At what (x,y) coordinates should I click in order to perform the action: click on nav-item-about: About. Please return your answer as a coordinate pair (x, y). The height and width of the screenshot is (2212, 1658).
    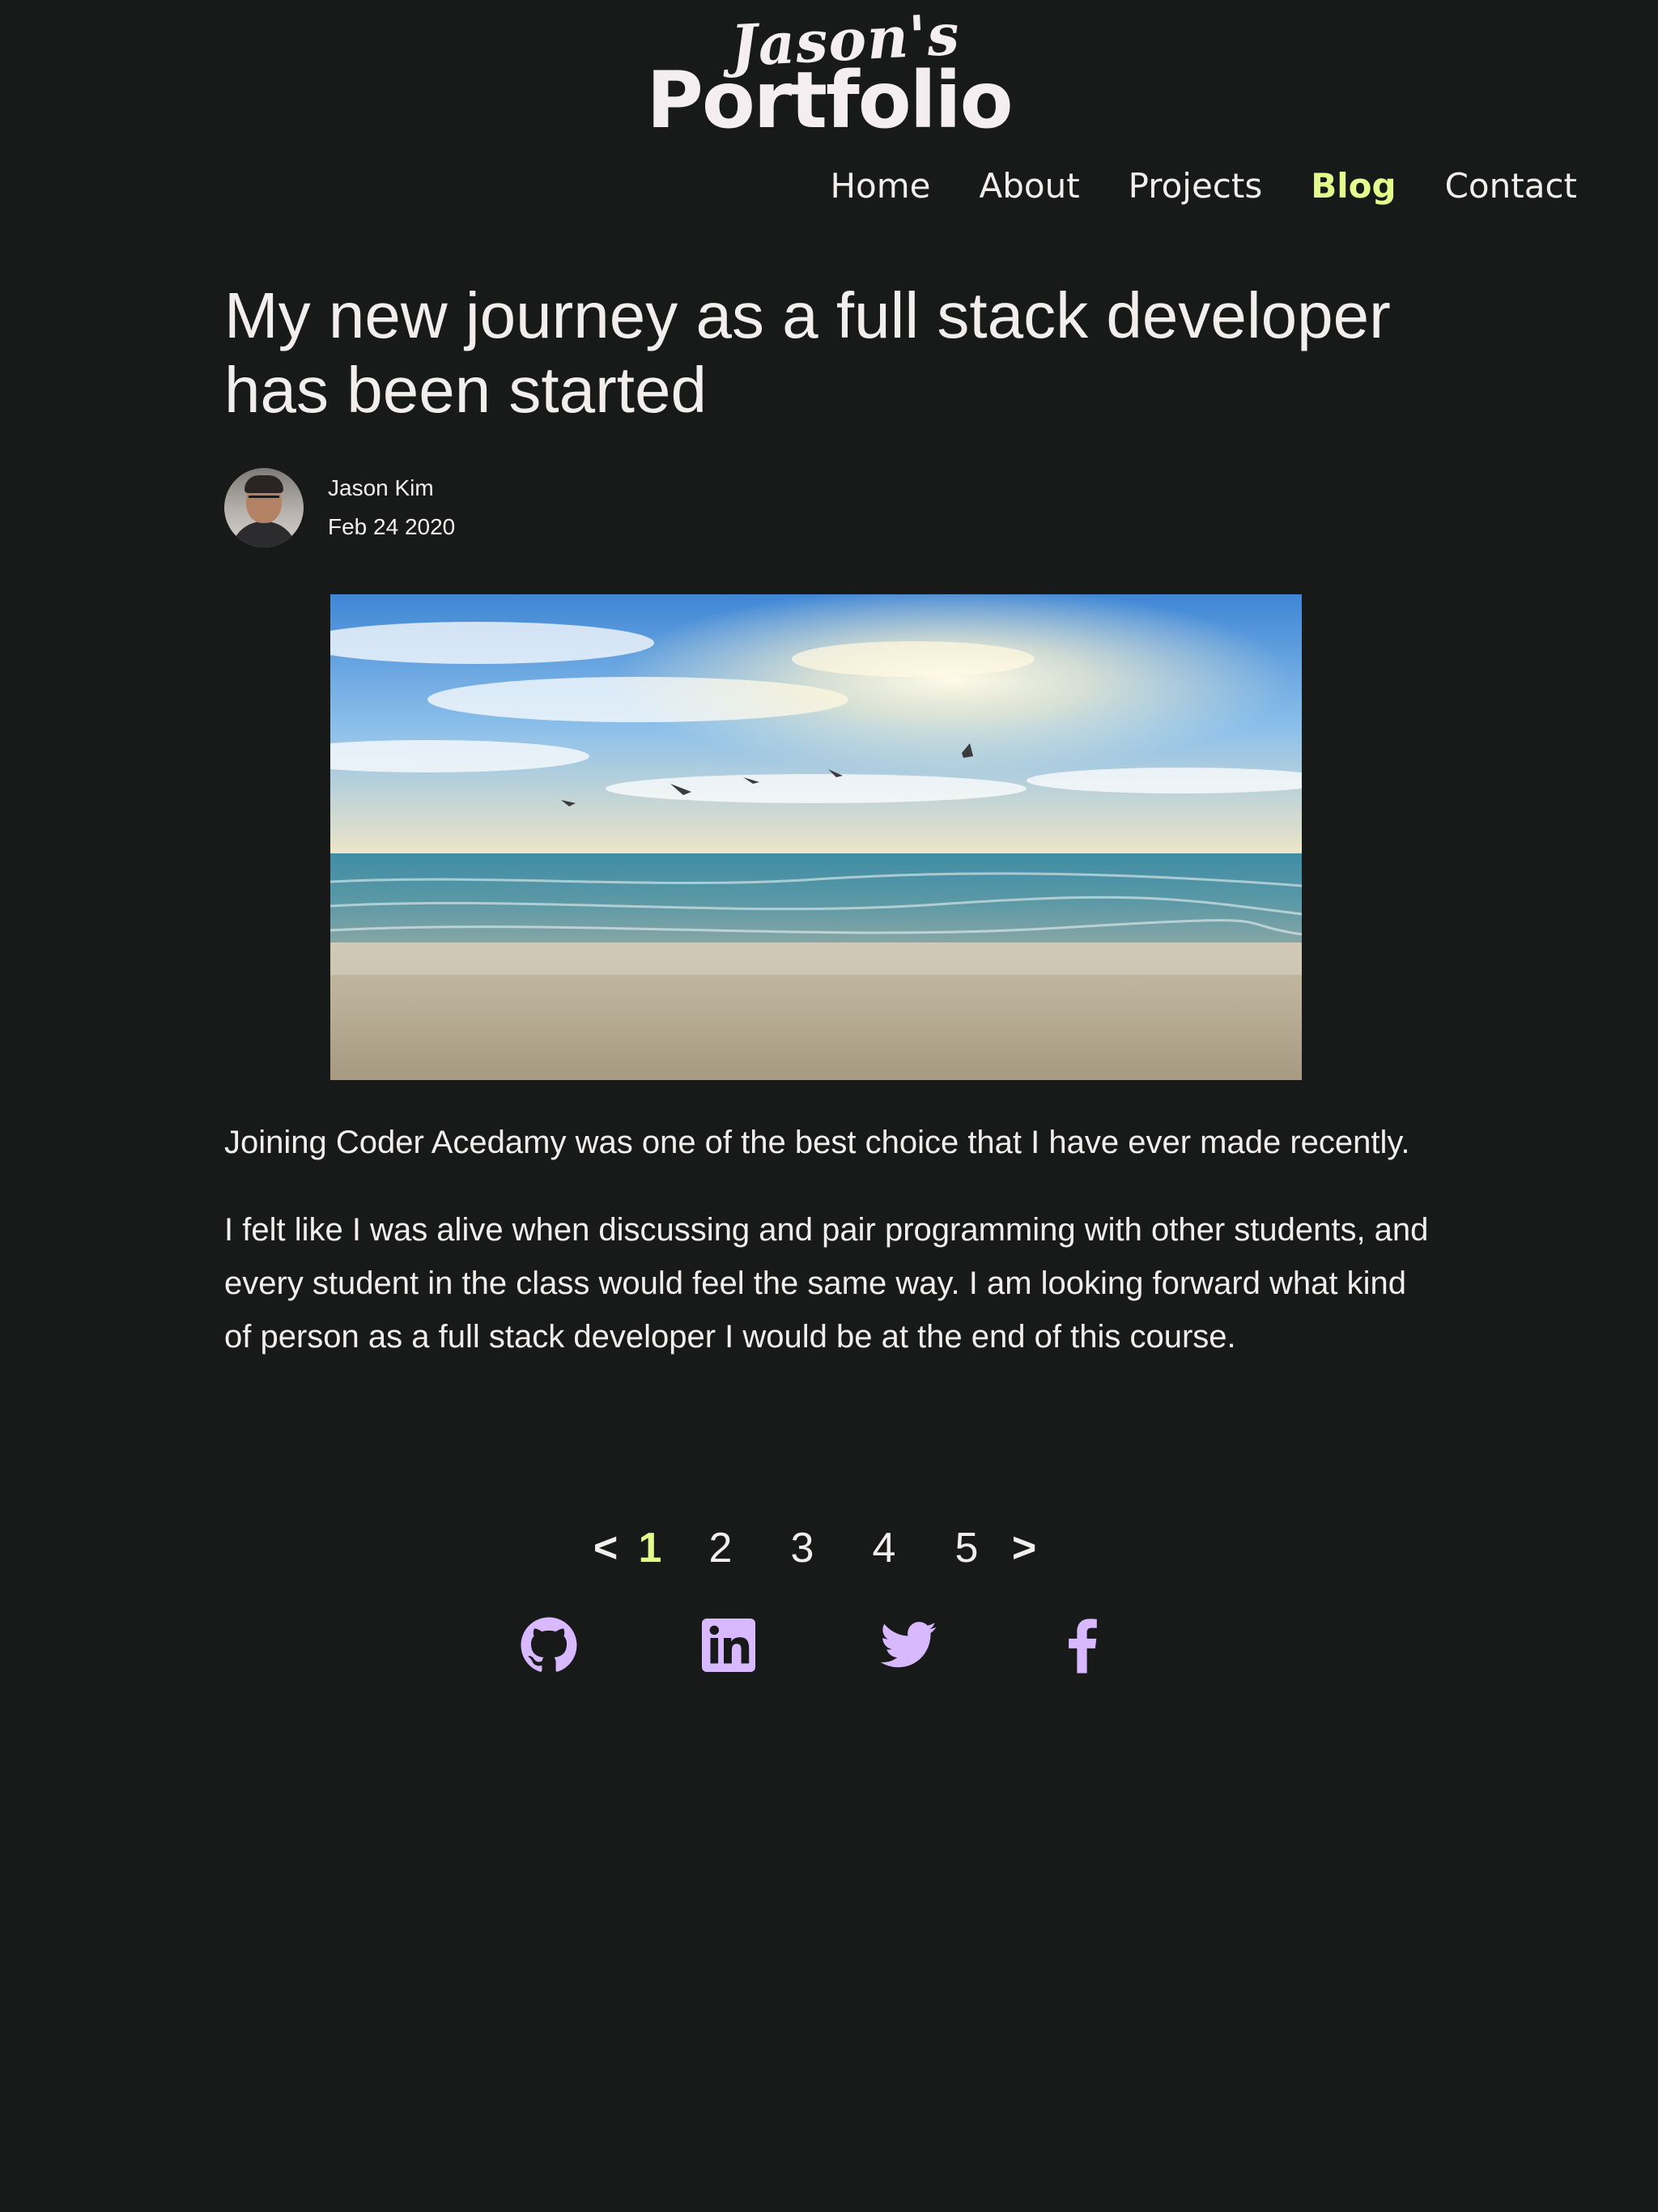
    Looking at the image, I should click on (1029, 186).